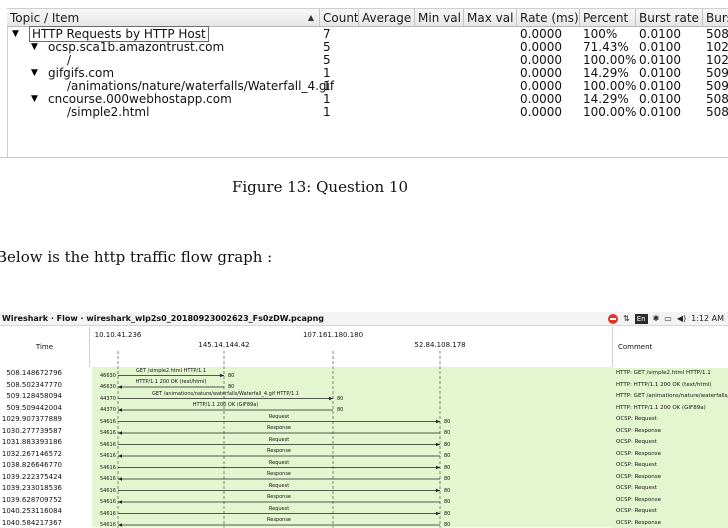 This screenshot has width=728, height=528. What do you see at coordinates (45, 386) in the screenshot?
I see `flow-time: 508.502347770` at bounding box center [45, 386].